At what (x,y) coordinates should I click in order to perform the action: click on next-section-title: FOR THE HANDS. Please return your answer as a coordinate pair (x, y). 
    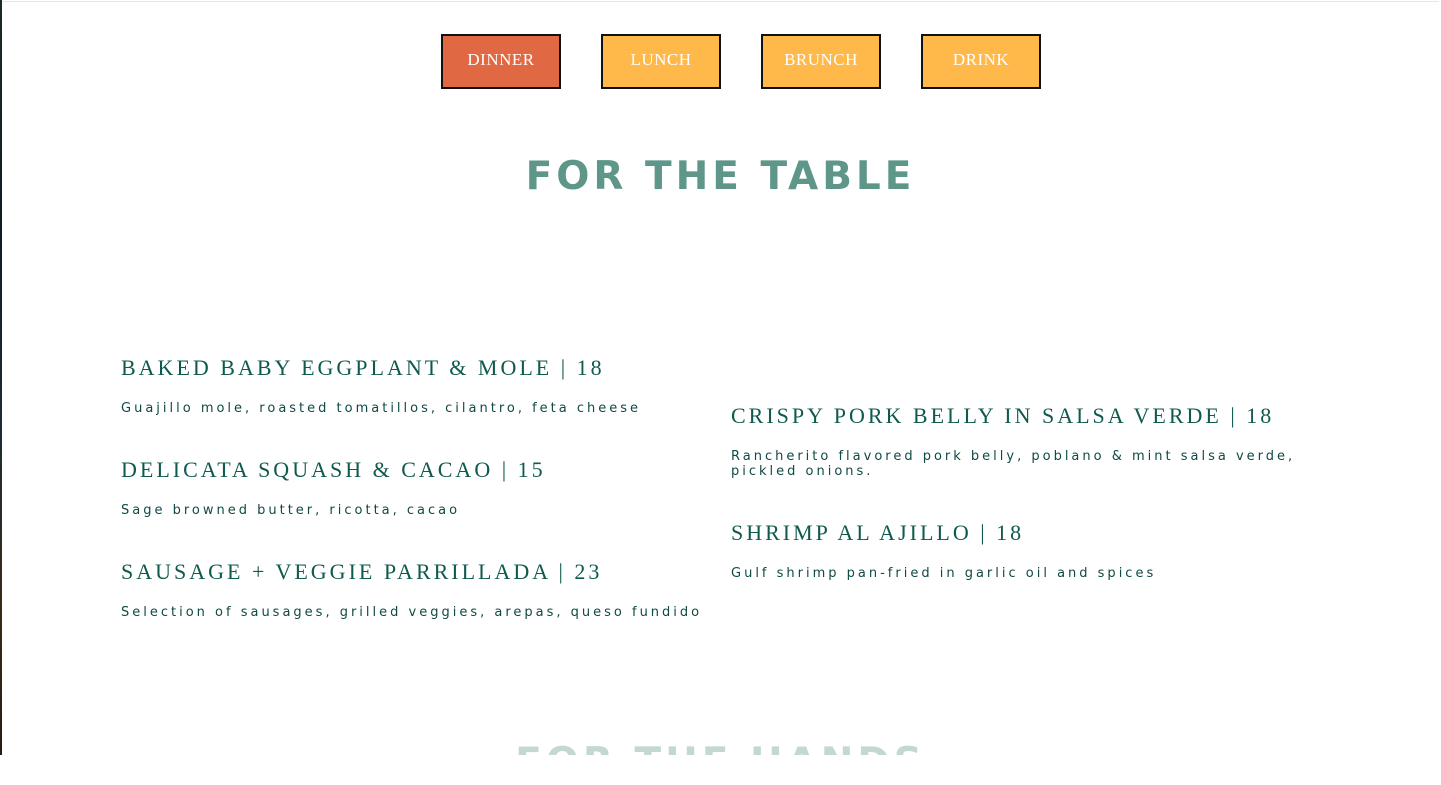
    Looking at the image, I should click on (720, 747).